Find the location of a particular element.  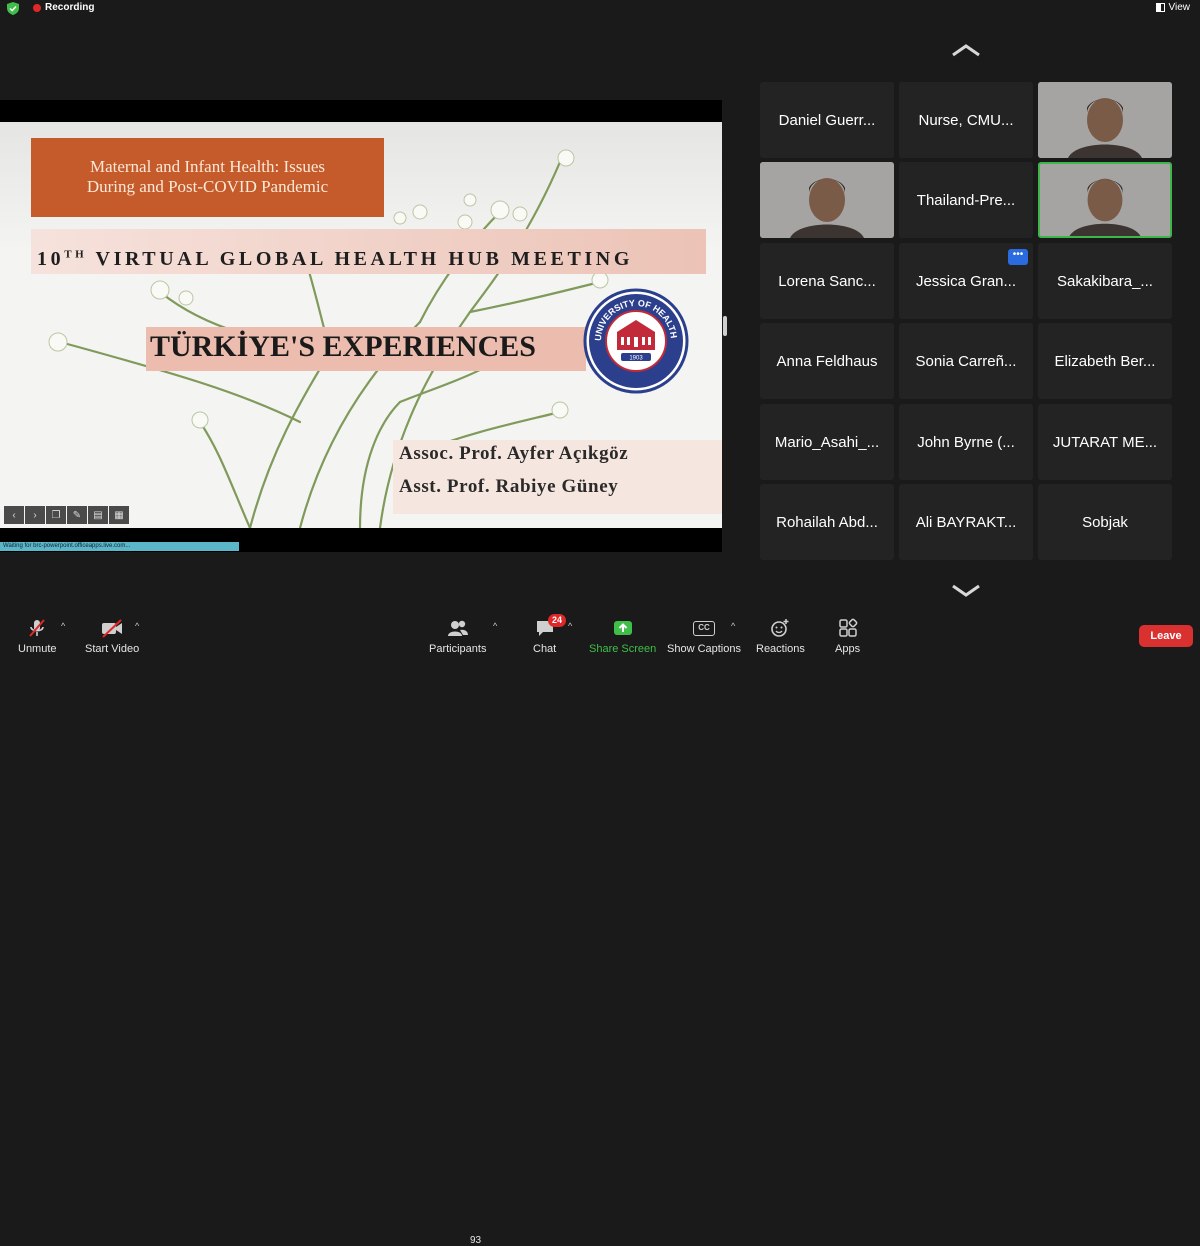

apps-label: Apps is located at coordinates (848, 649).